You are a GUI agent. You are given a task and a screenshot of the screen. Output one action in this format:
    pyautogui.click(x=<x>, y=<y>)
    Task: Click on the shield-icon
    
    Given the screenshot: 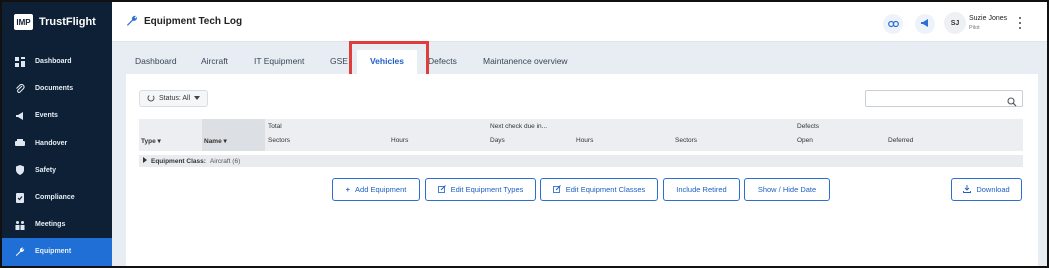 What is the action you would take?
    pyautogui.click(x=19, y=170)
    